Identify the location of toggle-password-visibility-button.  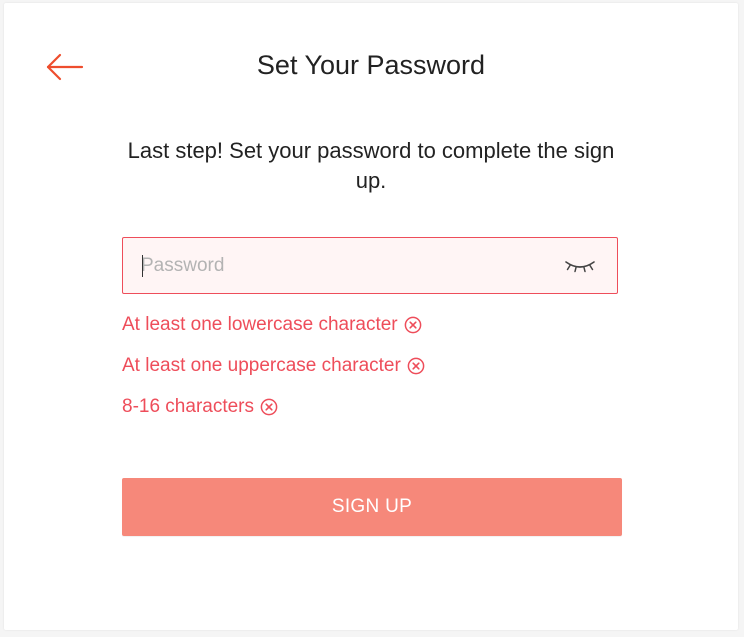
(580, 266).